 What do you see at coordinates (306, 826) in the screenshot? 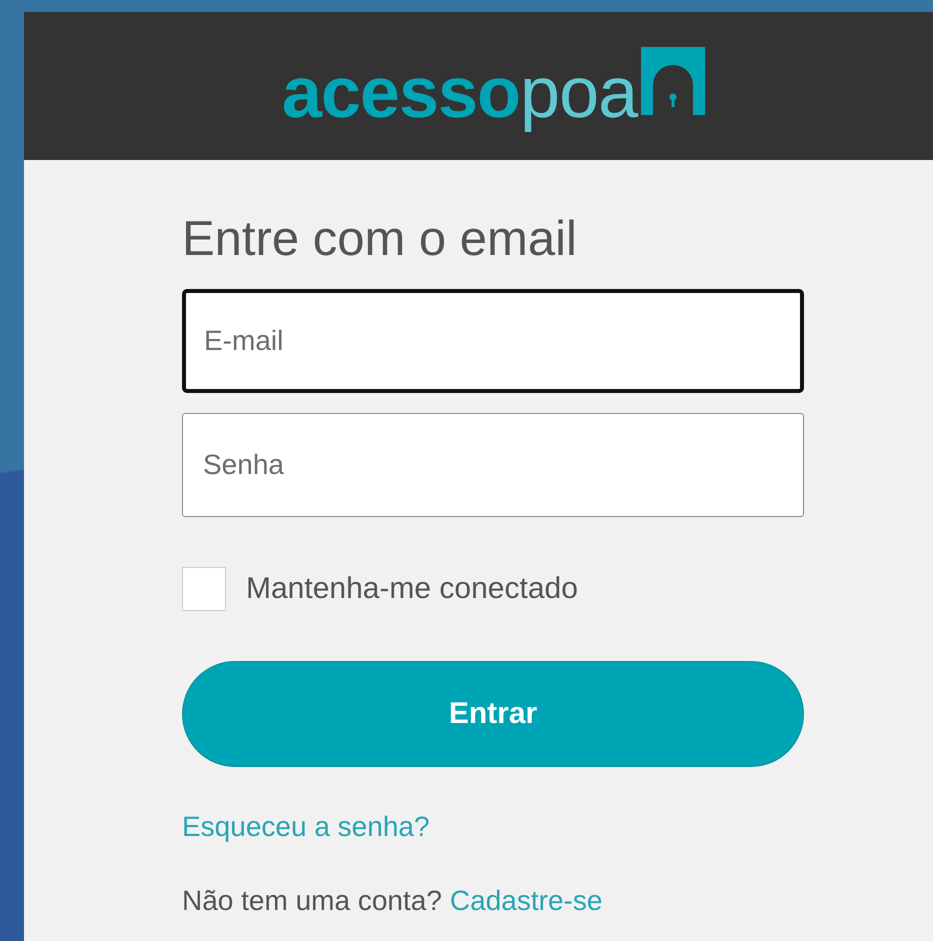
I see `forgot-password-link: Esqueceu a senha?` at bounding box center [306, 826].